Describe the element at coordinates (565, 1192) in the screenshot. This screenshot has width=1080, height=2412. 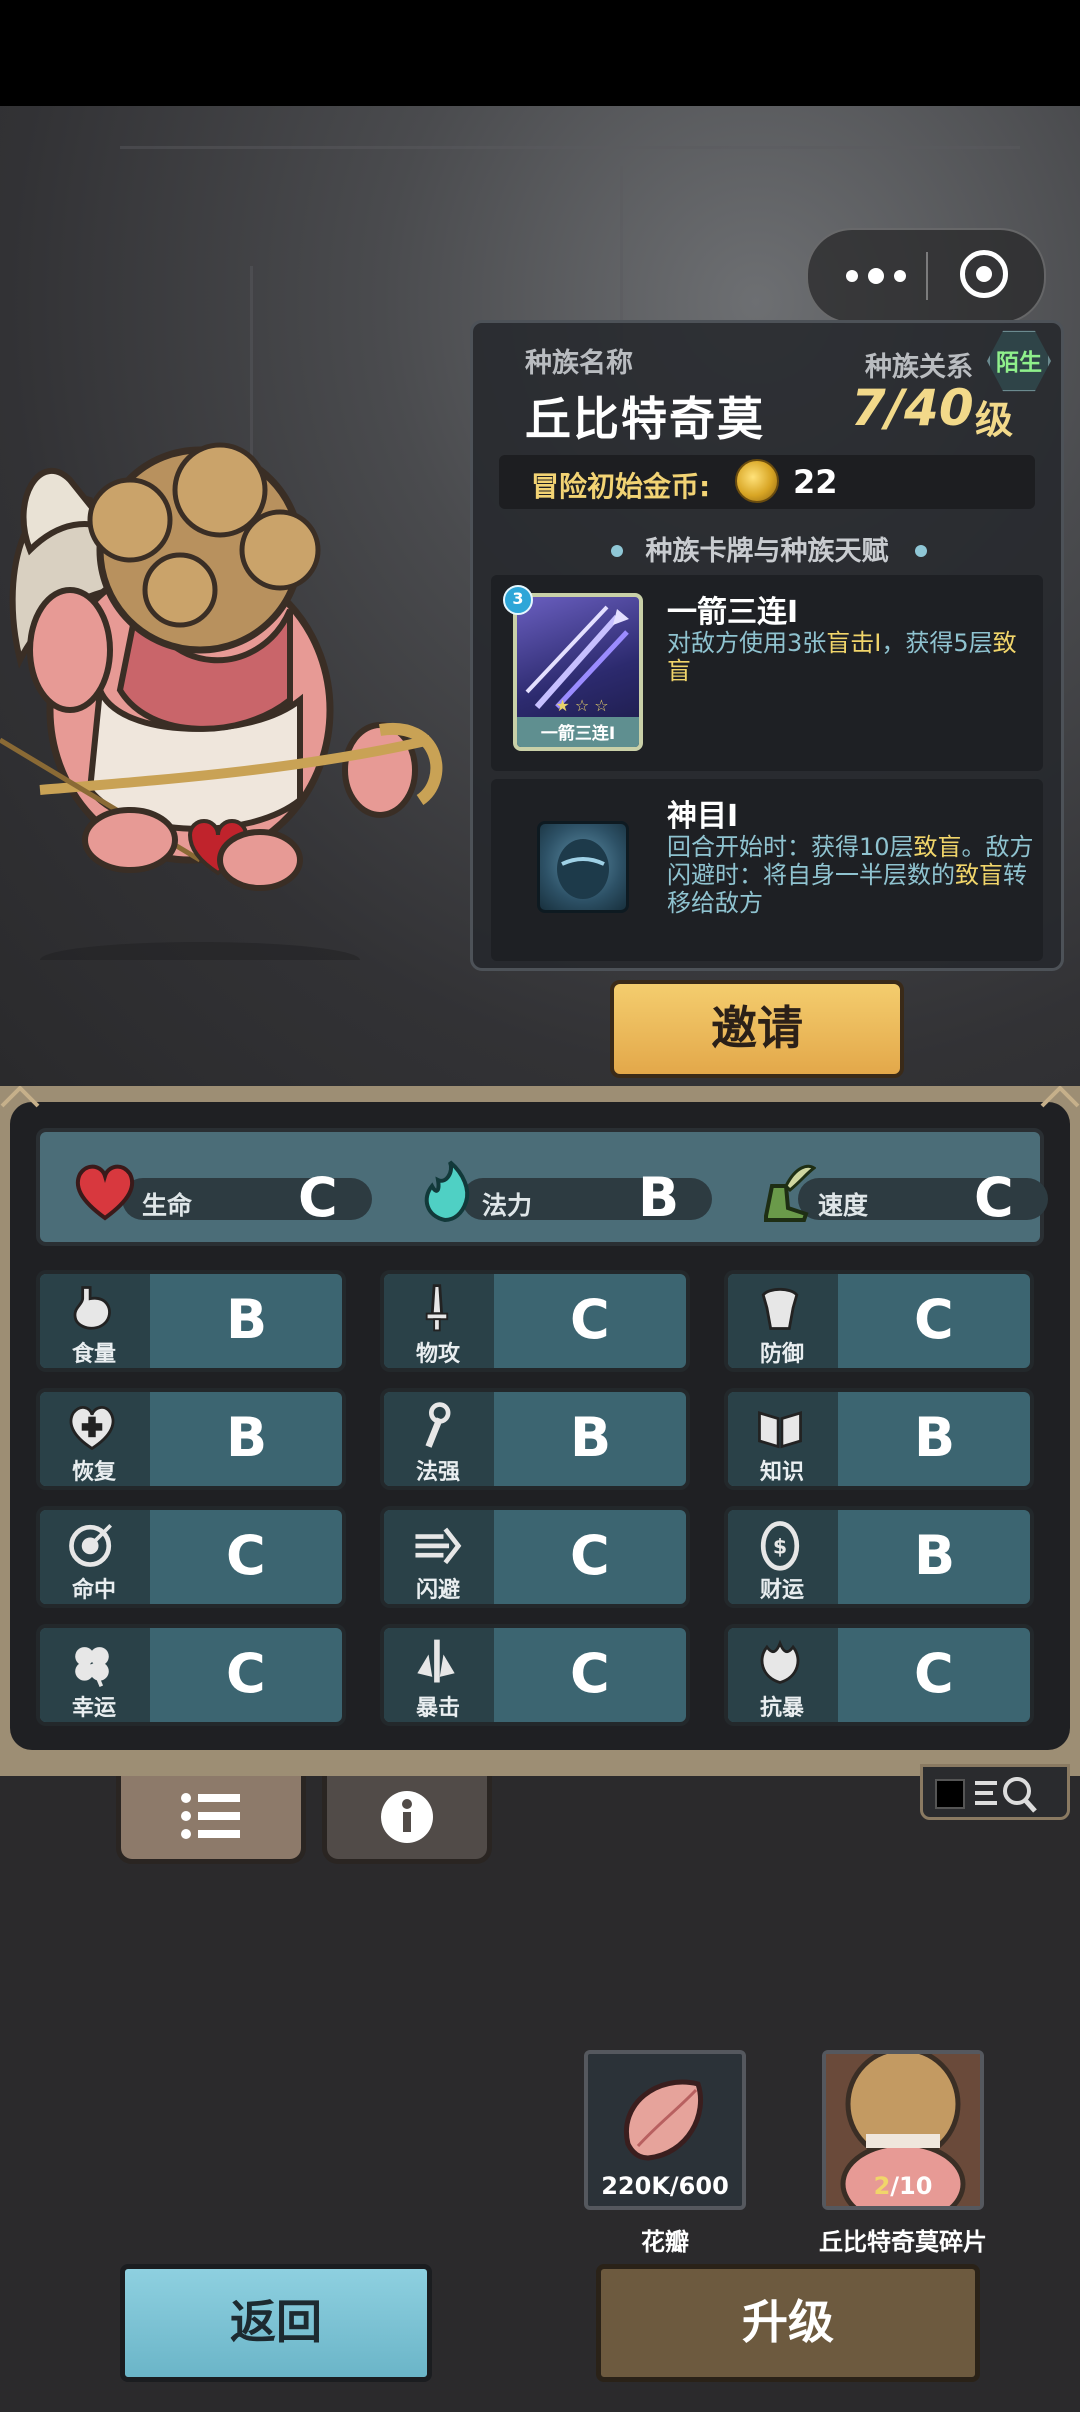
I see `stat-mp: 法力 B` at that location.